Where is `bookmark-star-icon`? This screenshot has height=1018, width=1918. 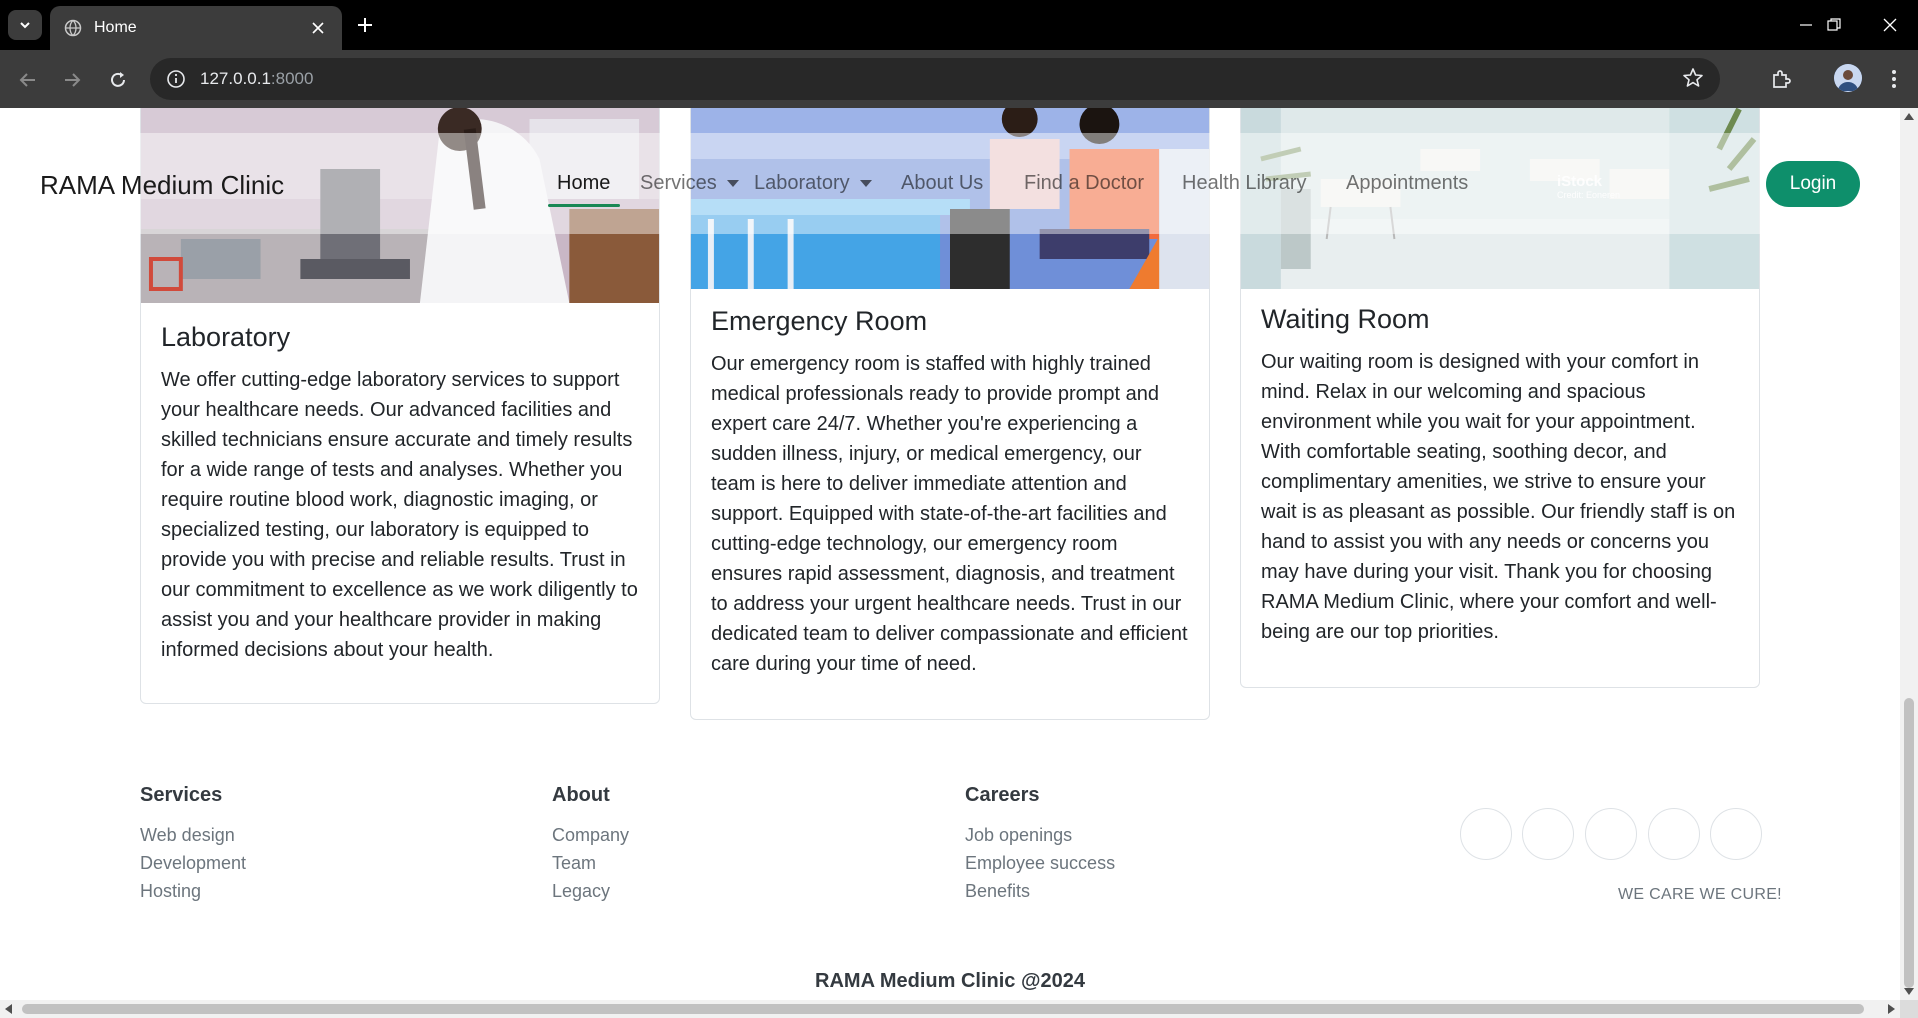
bookmark-star-icon is located at coordinates (1694, 79).